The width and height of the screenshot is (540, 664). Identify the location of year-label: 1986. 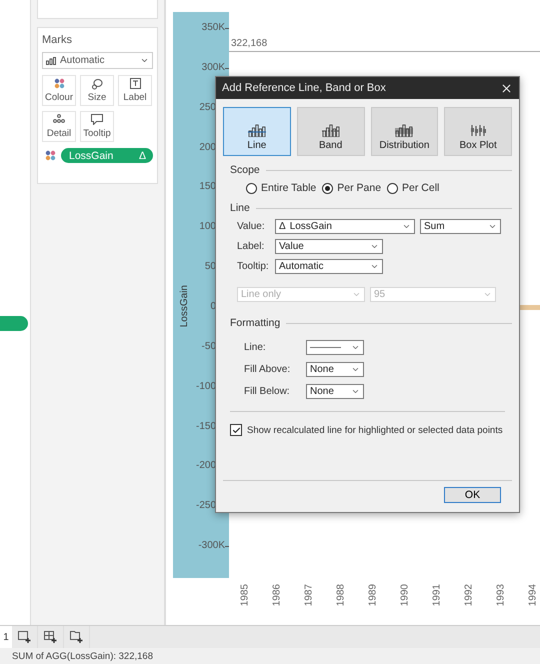
(277, 595).